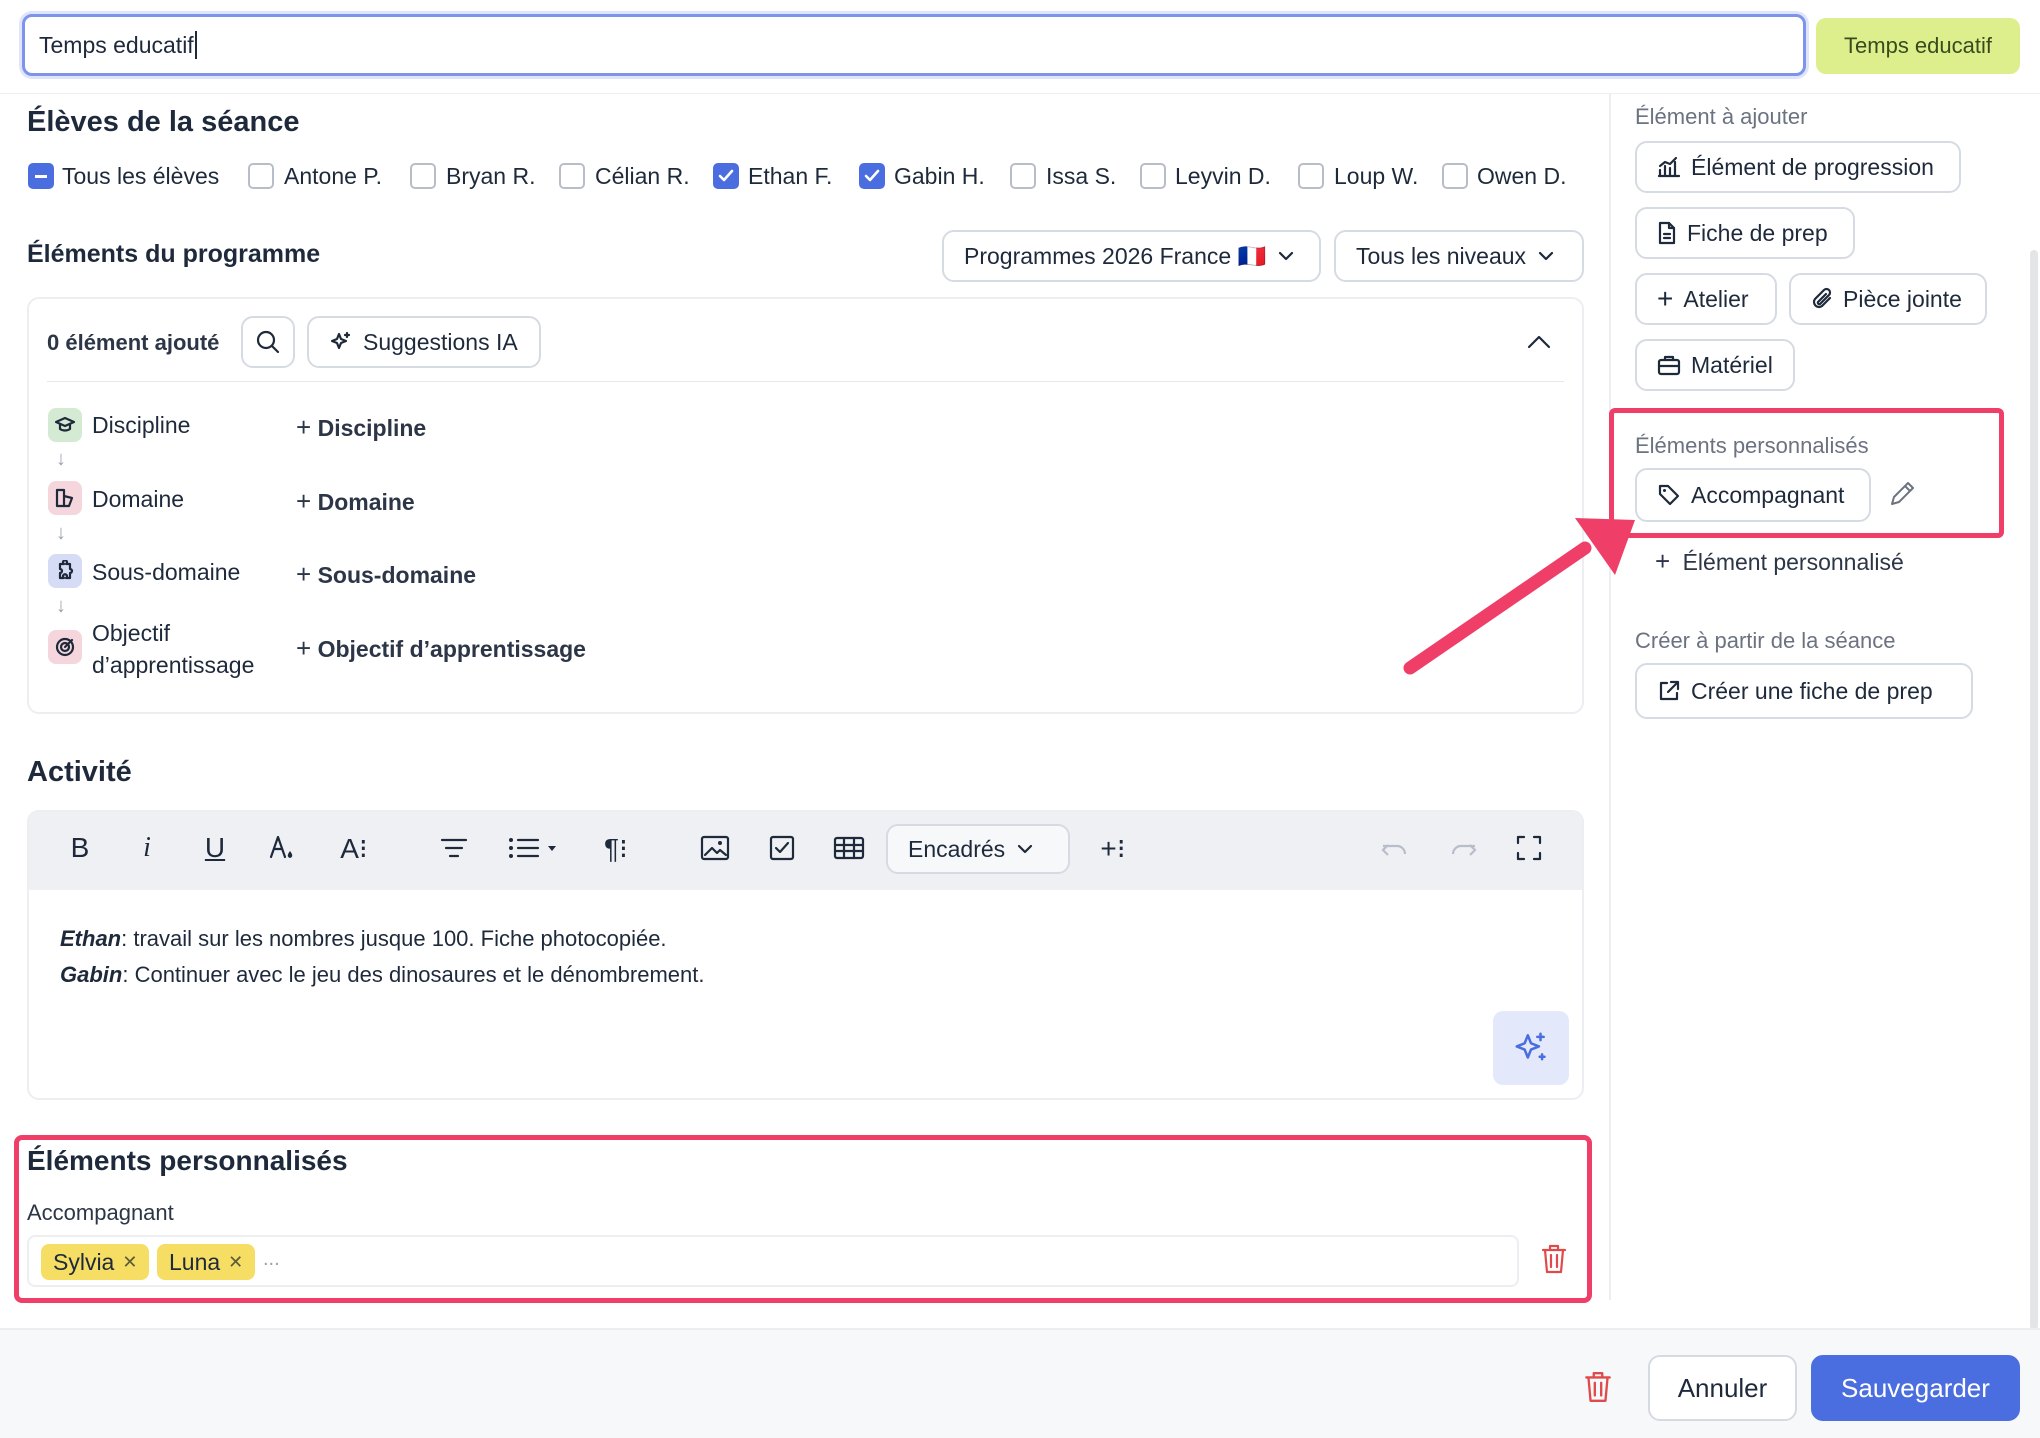 Image resolution: width=2040 pixels, height=1438 pixels. What do you see at coordinates (1888, 299) in the screenshot?
I see `add-attachment-button: Pièce jointe` at bounding box center [1888, 299].